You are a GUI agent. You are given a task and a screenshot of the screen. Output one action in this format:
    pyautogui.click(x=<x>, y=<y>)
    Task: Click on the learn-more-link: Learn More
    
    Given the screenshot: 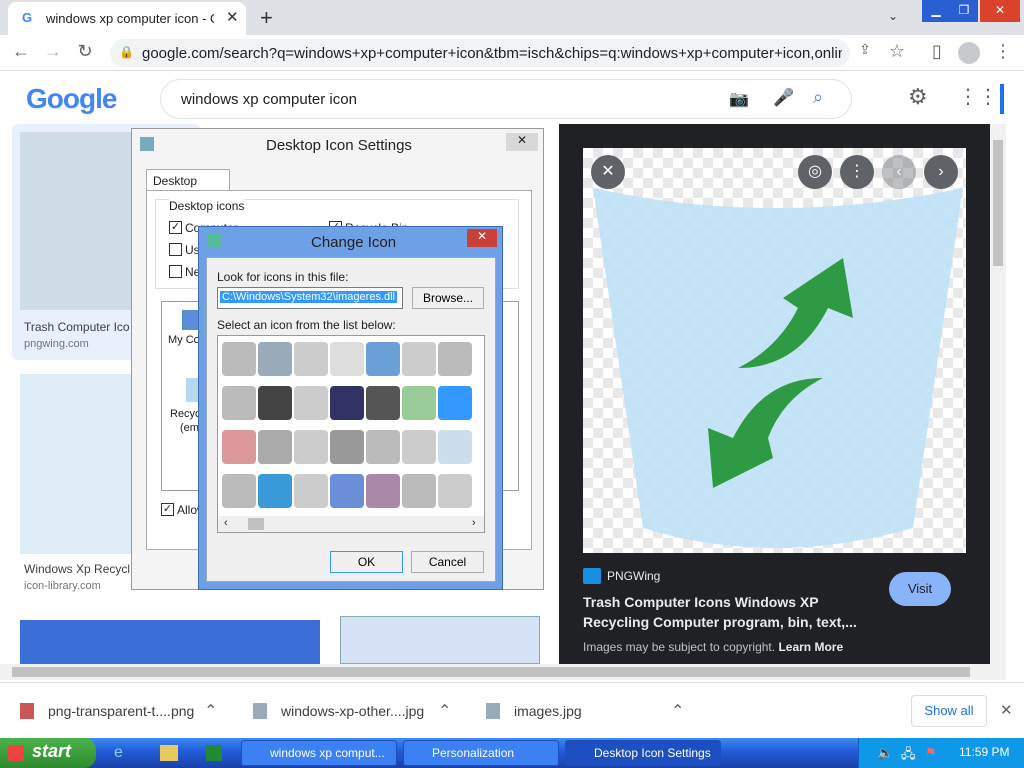 What is the action you would take?
    pyautogui.click(x=810, y=647)
    